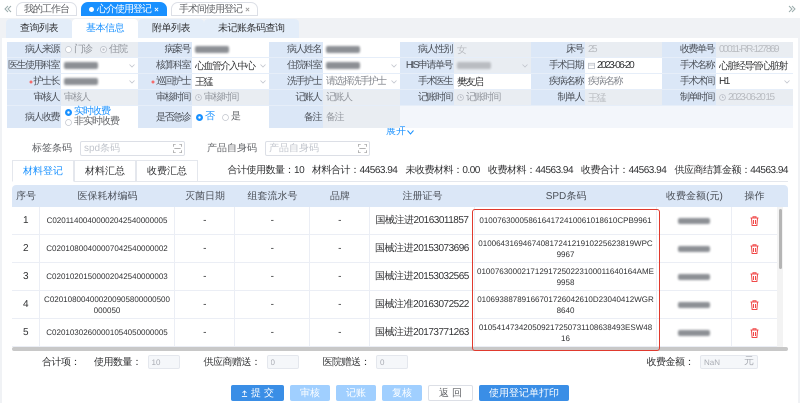  Describe the element at coordinates (251, 28) in the screenshot. I see `section-tab: 未记账条码查询` at that location.